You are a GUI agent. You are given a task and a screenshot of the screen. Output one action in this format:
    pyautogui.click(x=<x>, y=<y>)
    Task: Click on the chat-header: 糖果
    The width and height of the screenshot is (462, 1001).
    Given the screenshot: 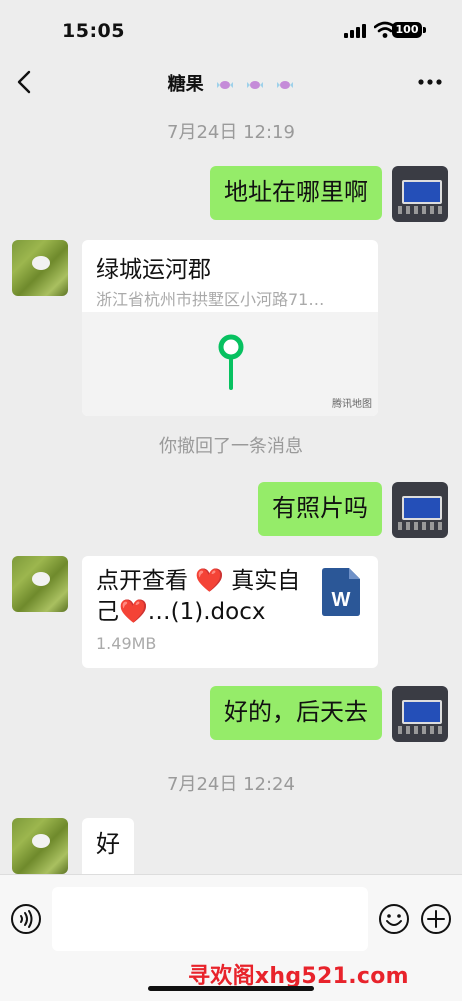 What is the action you would take?
    pyautogui.click(x=231, y=82)
    